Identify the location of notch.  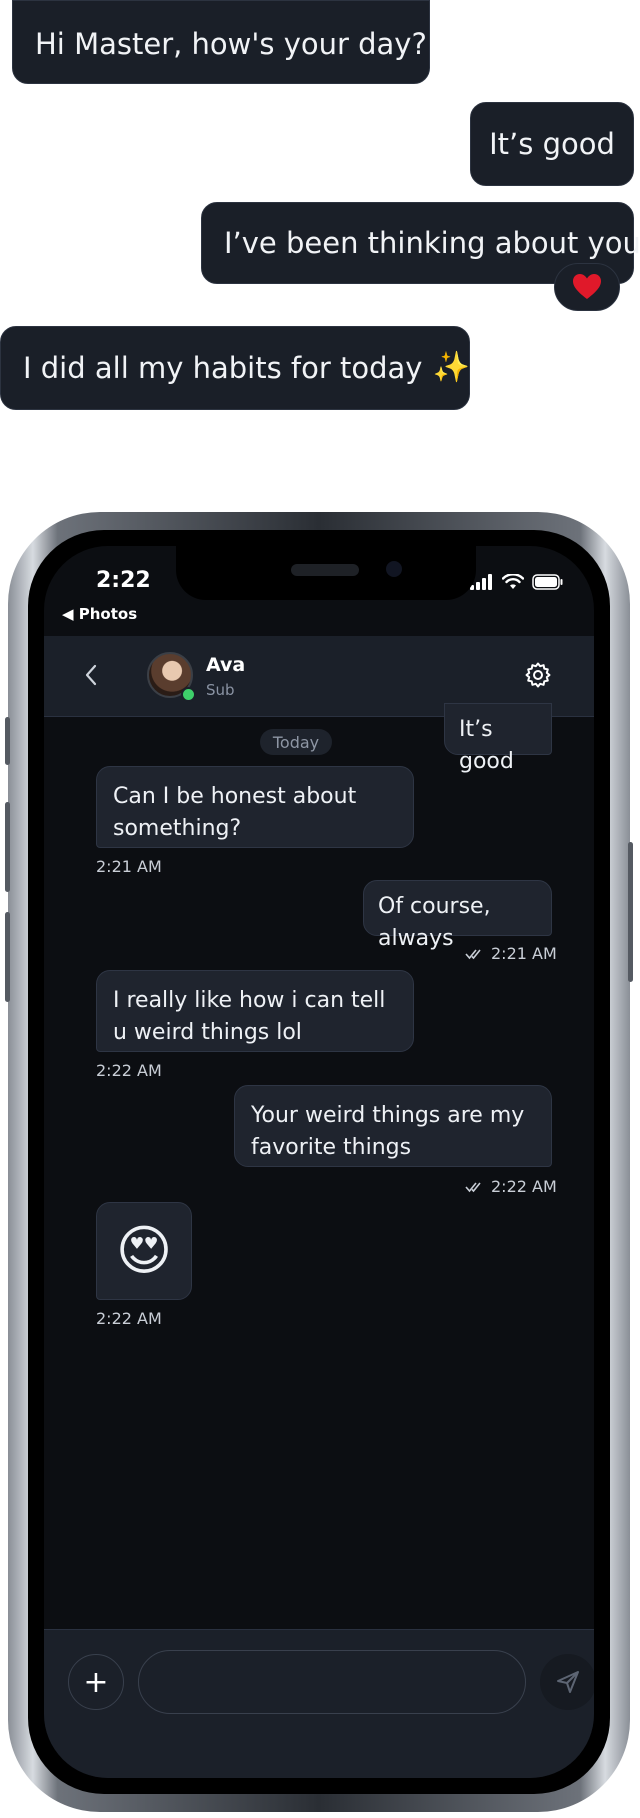
(326, 573).